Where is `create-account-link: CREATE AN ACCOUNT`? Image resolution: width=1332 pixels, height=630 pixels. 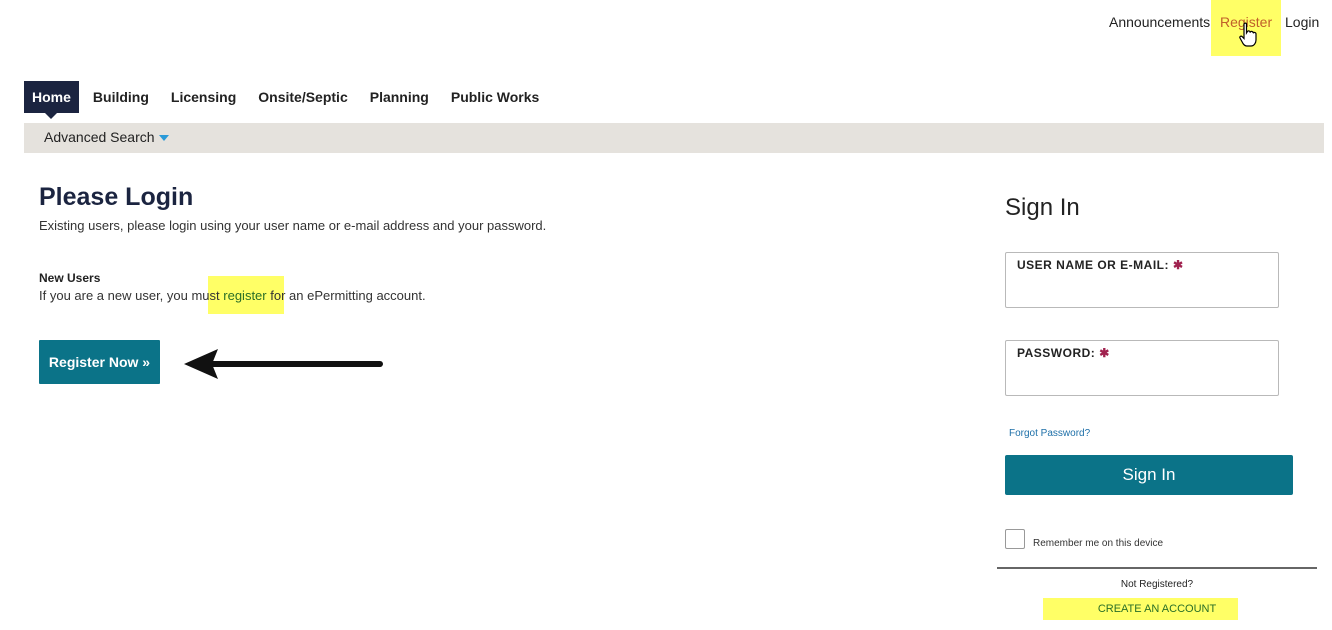 create-account-link: CREATE AN ACCOUNT is located at coordinates (1157, 609).